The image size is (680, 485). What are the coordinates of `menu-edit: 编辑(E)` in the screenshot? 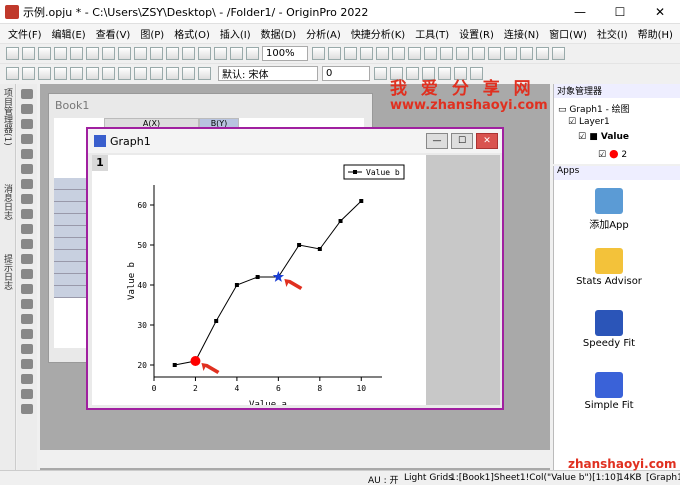 It's located at (69, 33).